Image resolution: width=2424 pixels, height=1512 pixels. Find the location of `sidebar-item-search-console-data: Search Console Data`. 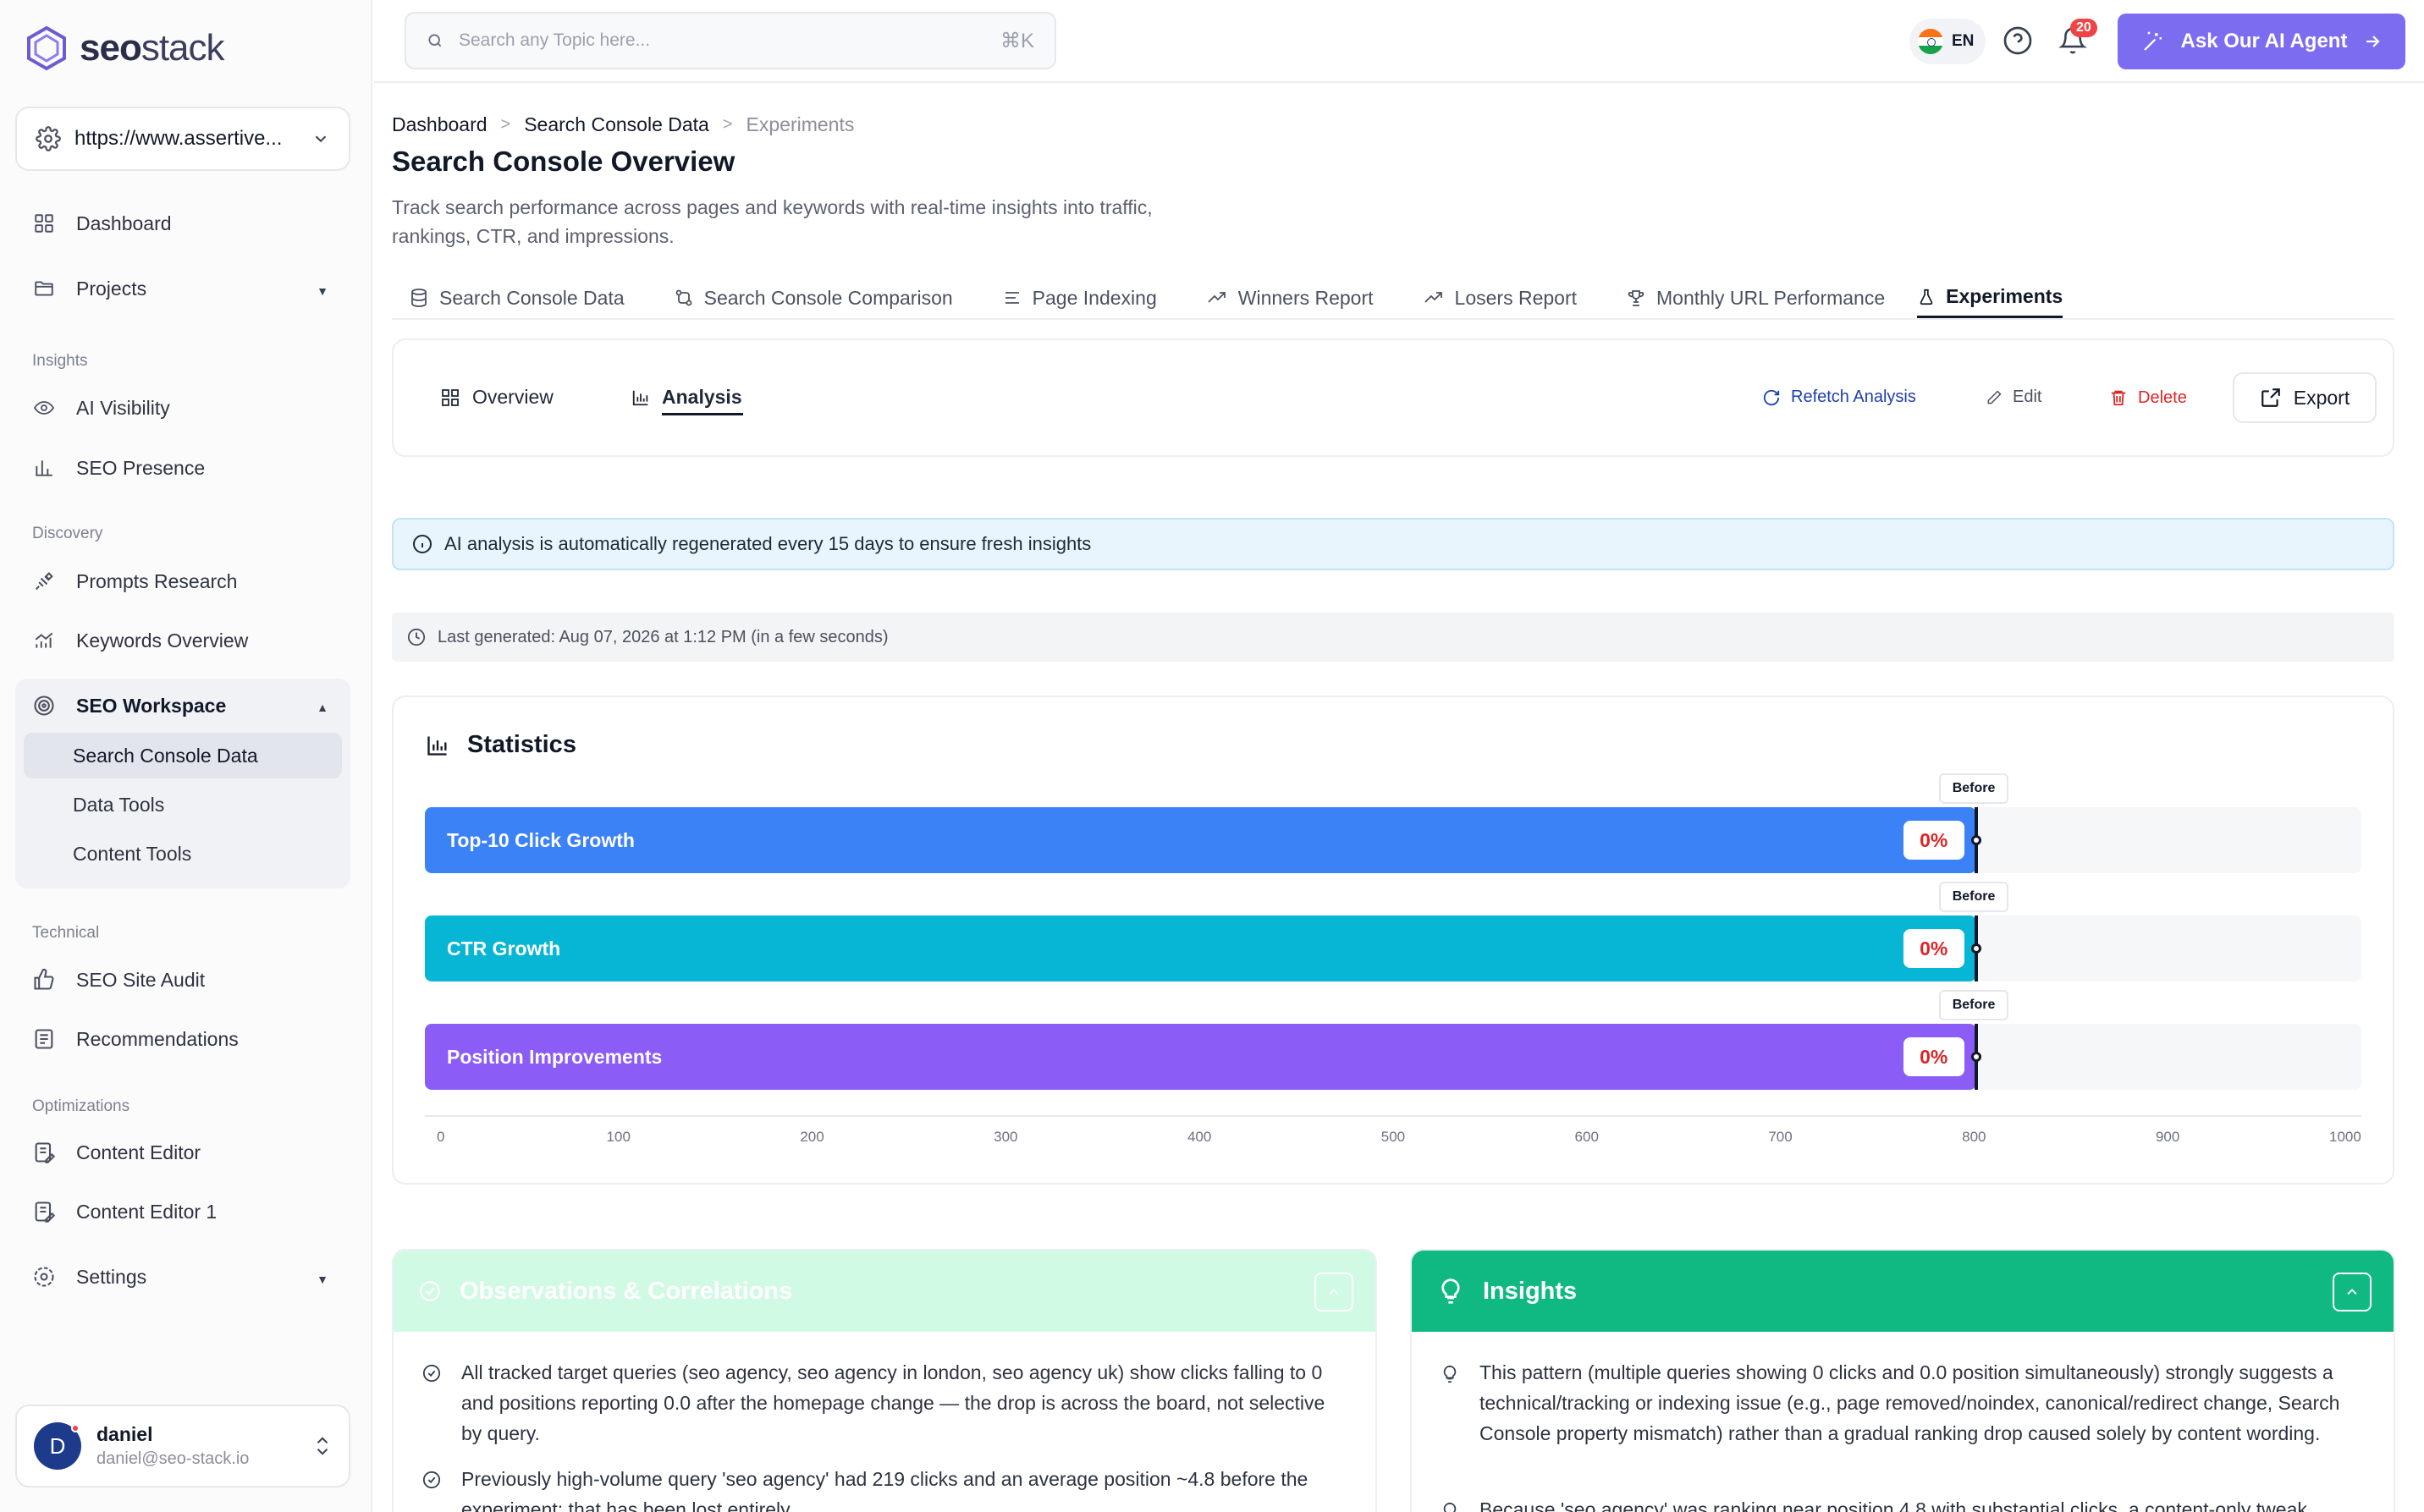

sidebar-item-search-console-data: Search Console Data is located at coordinates (165, 756).